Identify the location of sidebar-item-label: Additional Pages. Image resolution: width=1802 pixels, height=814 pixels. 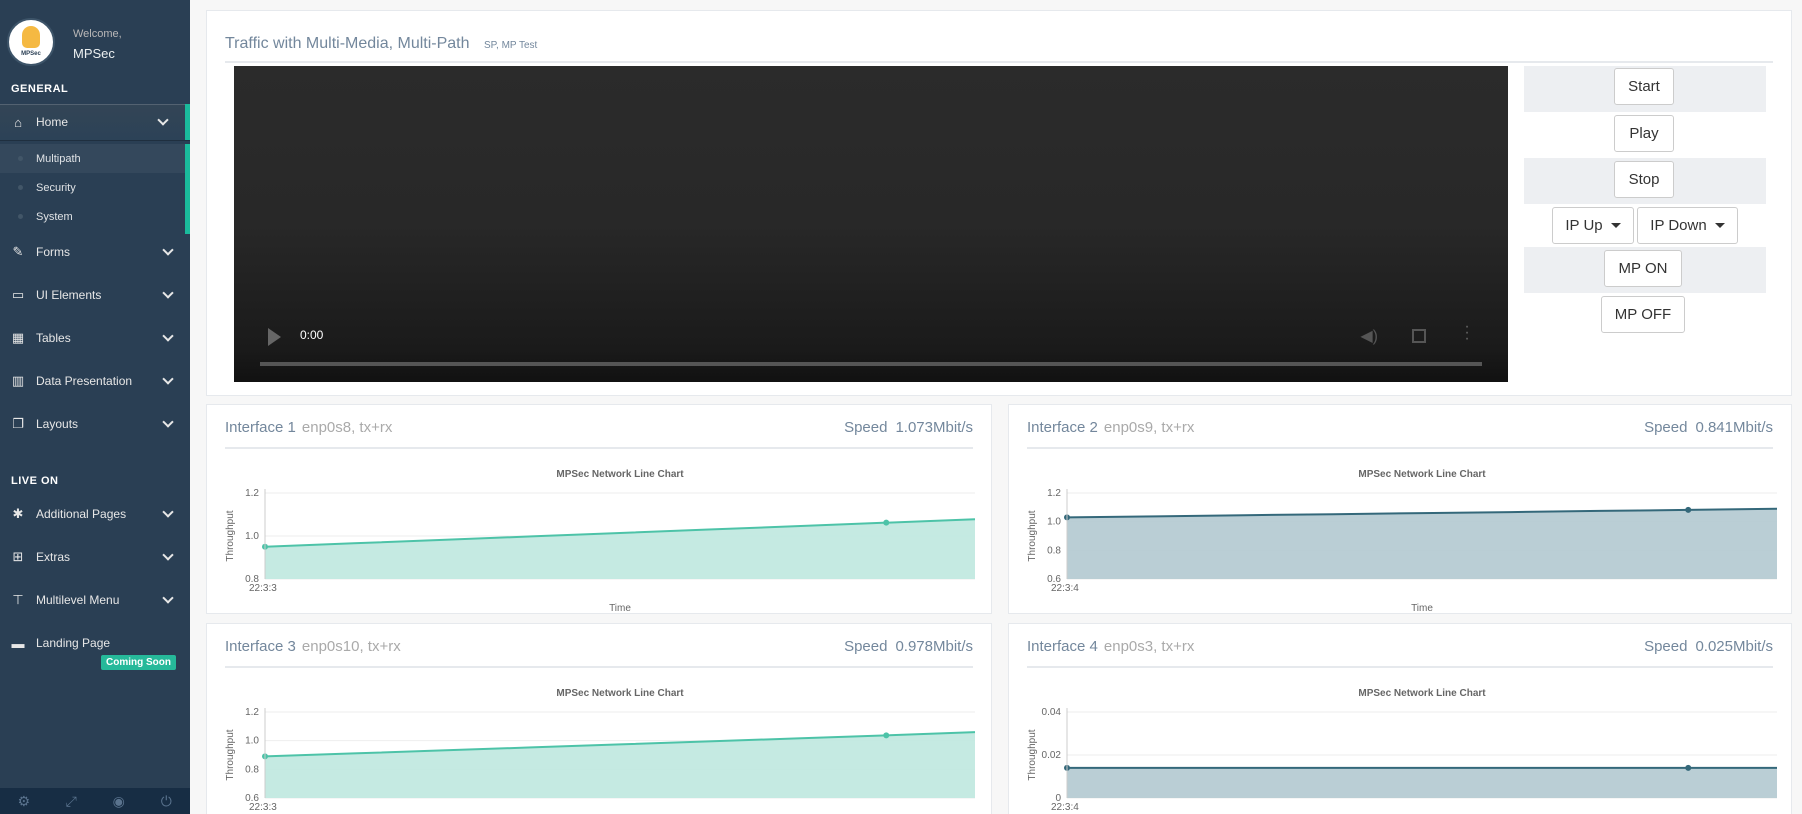
(81, 514).